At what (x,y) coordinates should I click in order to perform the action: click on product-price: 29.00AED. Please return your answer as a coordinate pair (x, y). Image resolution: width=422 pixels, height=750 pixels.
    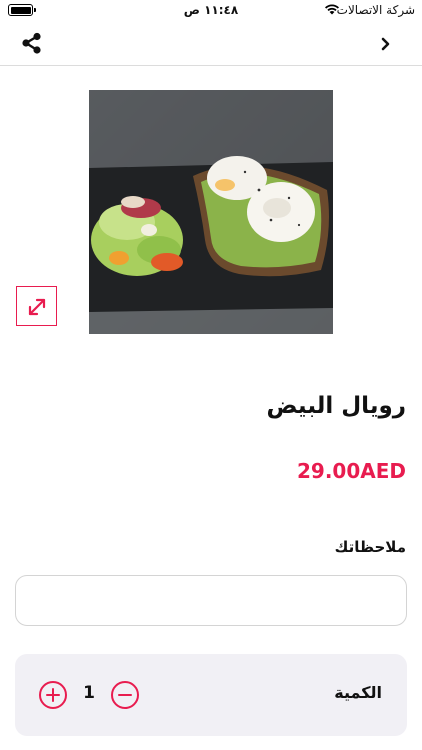
    Looking at the image, I should click on (351, 471).